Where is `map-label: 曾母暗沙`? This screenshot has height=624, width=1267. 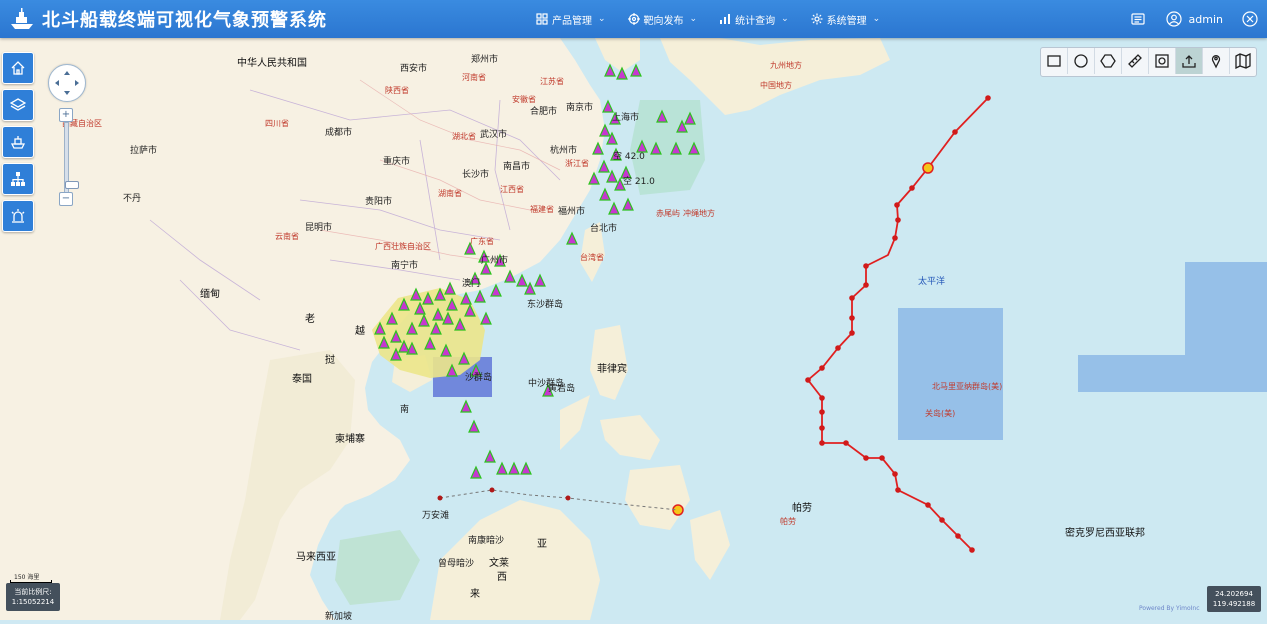 map-label: 曾母暗沙 is located at coordinates (456, 564).